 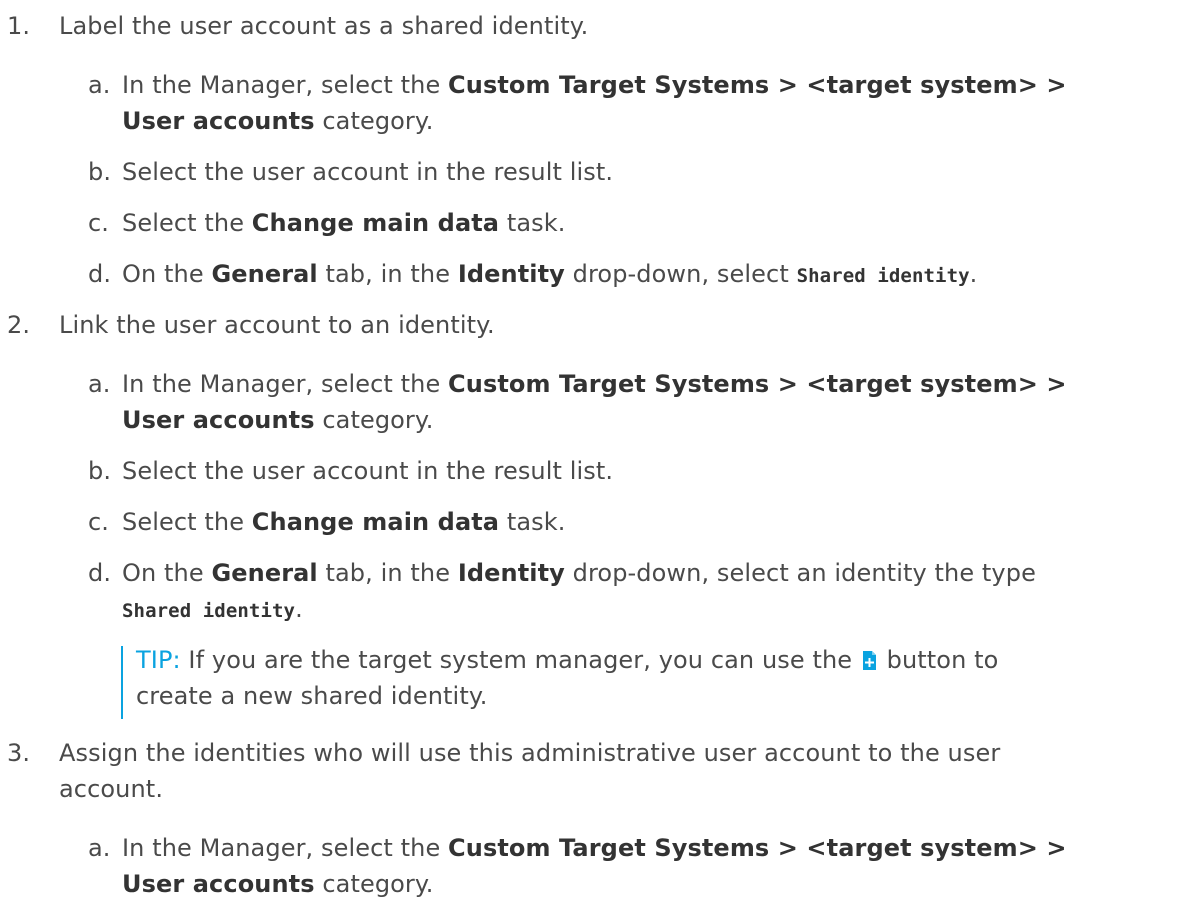 I want to click on add-document-icon, so click(x=869, y=659).